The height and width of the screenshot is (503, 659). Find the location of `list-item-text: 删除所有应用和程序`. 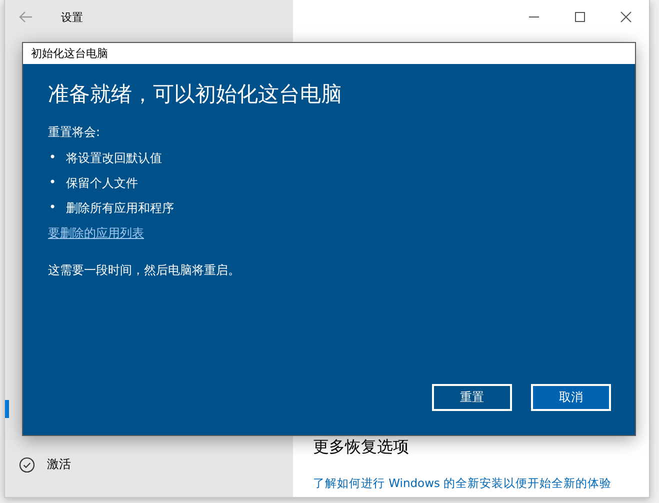

list-item-text: 删除所有应用和程序 is located at coordinates (120, 208).